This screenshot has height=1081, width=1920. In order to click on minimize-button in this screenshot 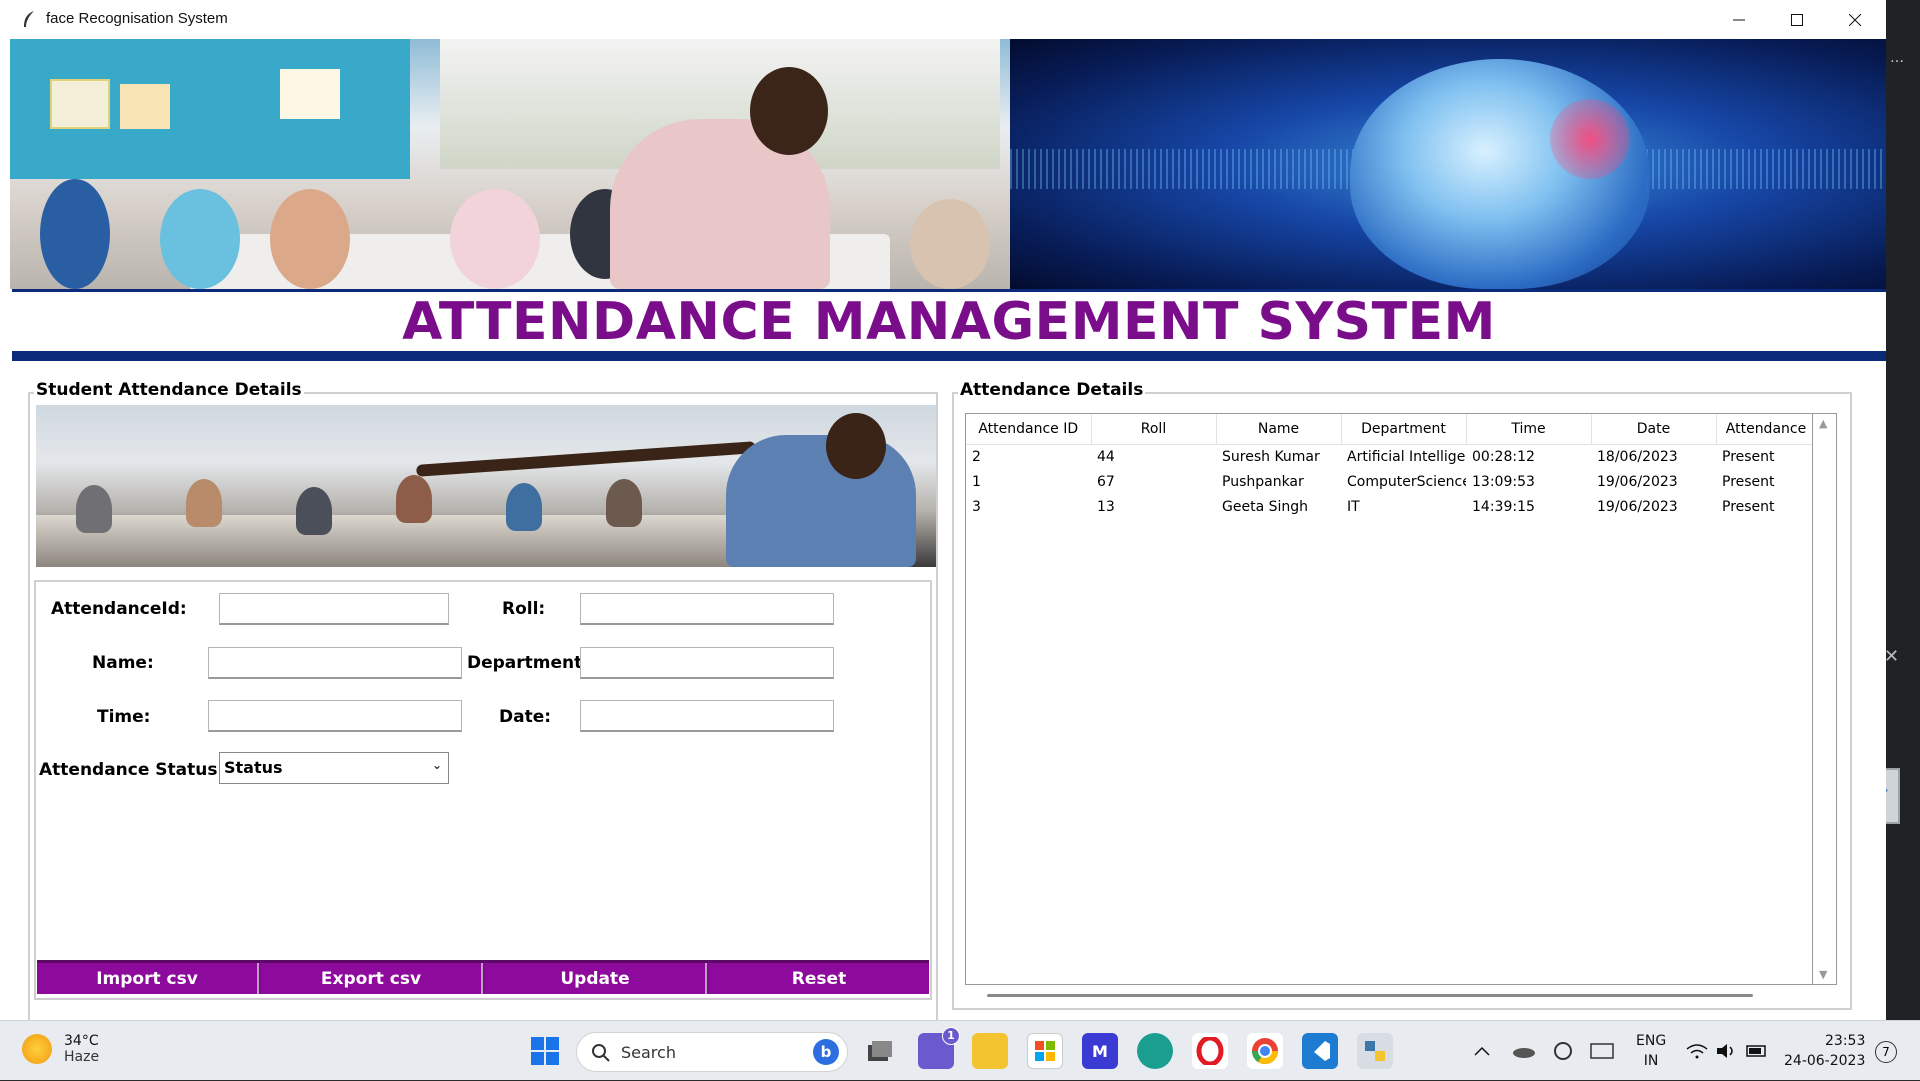, I will do `click(1739, 19)`.